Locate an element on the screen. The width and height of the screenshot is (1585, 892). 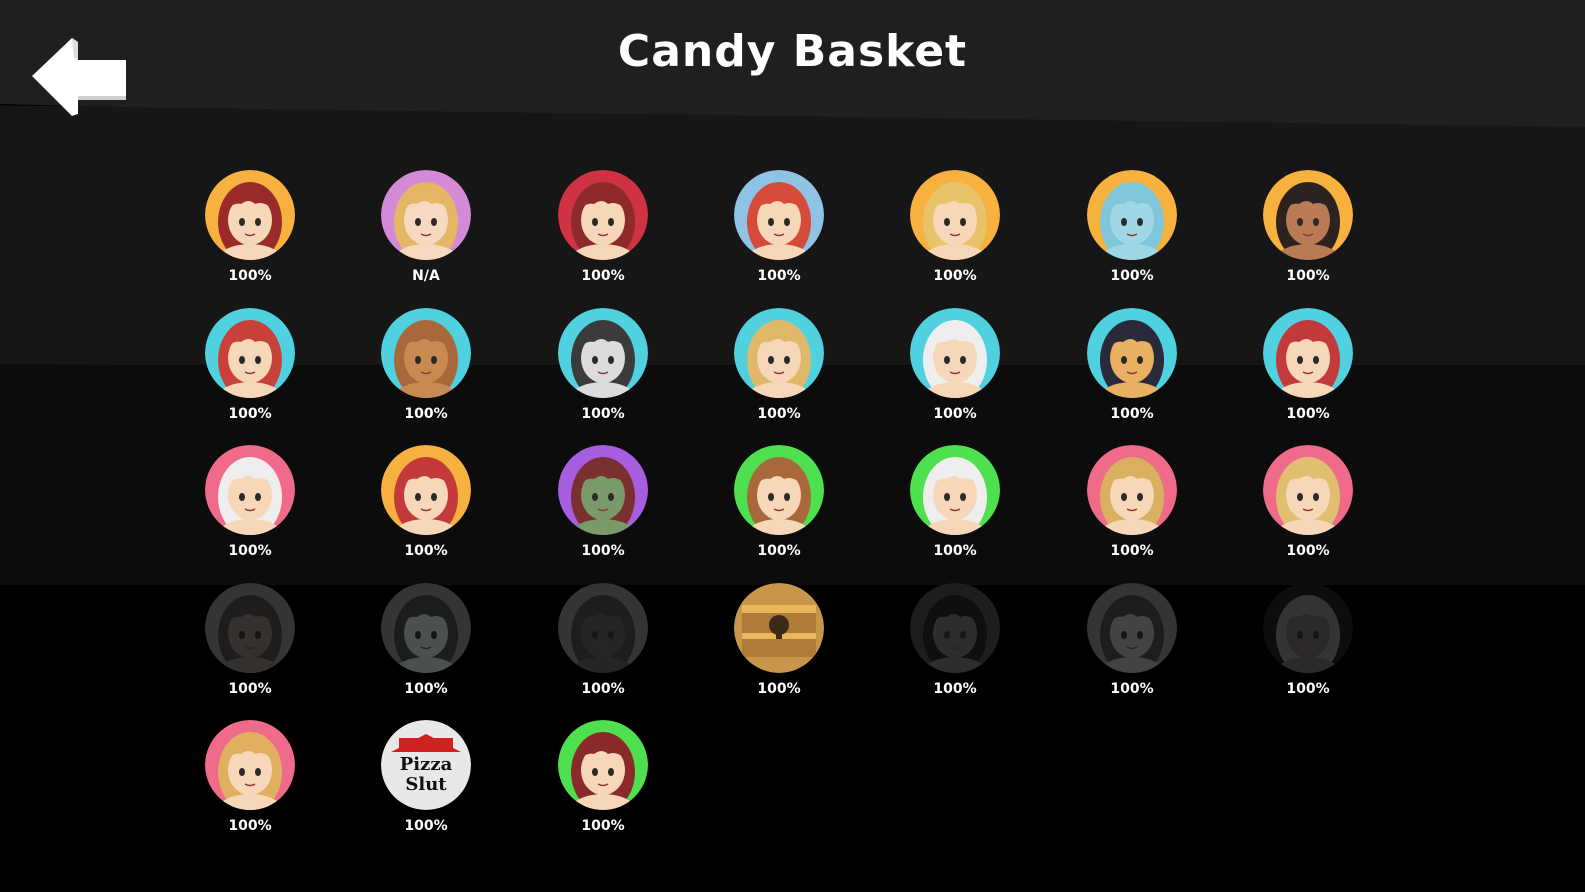
character-card: Pizza Slut 100% is located at coordinates (426, 782).